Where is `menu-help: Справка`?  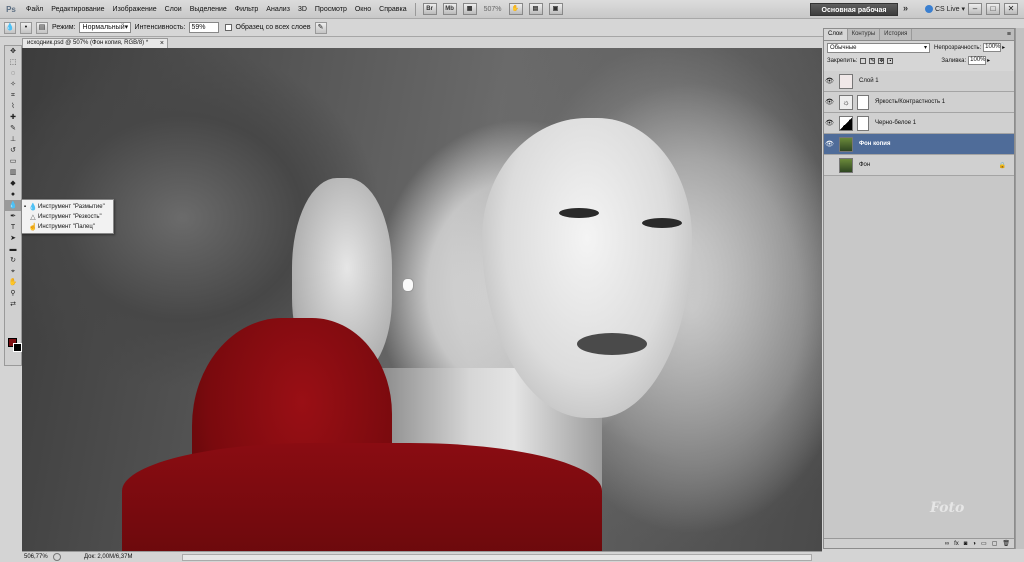 menu-help: Справка is located at coordinates (392, 9).